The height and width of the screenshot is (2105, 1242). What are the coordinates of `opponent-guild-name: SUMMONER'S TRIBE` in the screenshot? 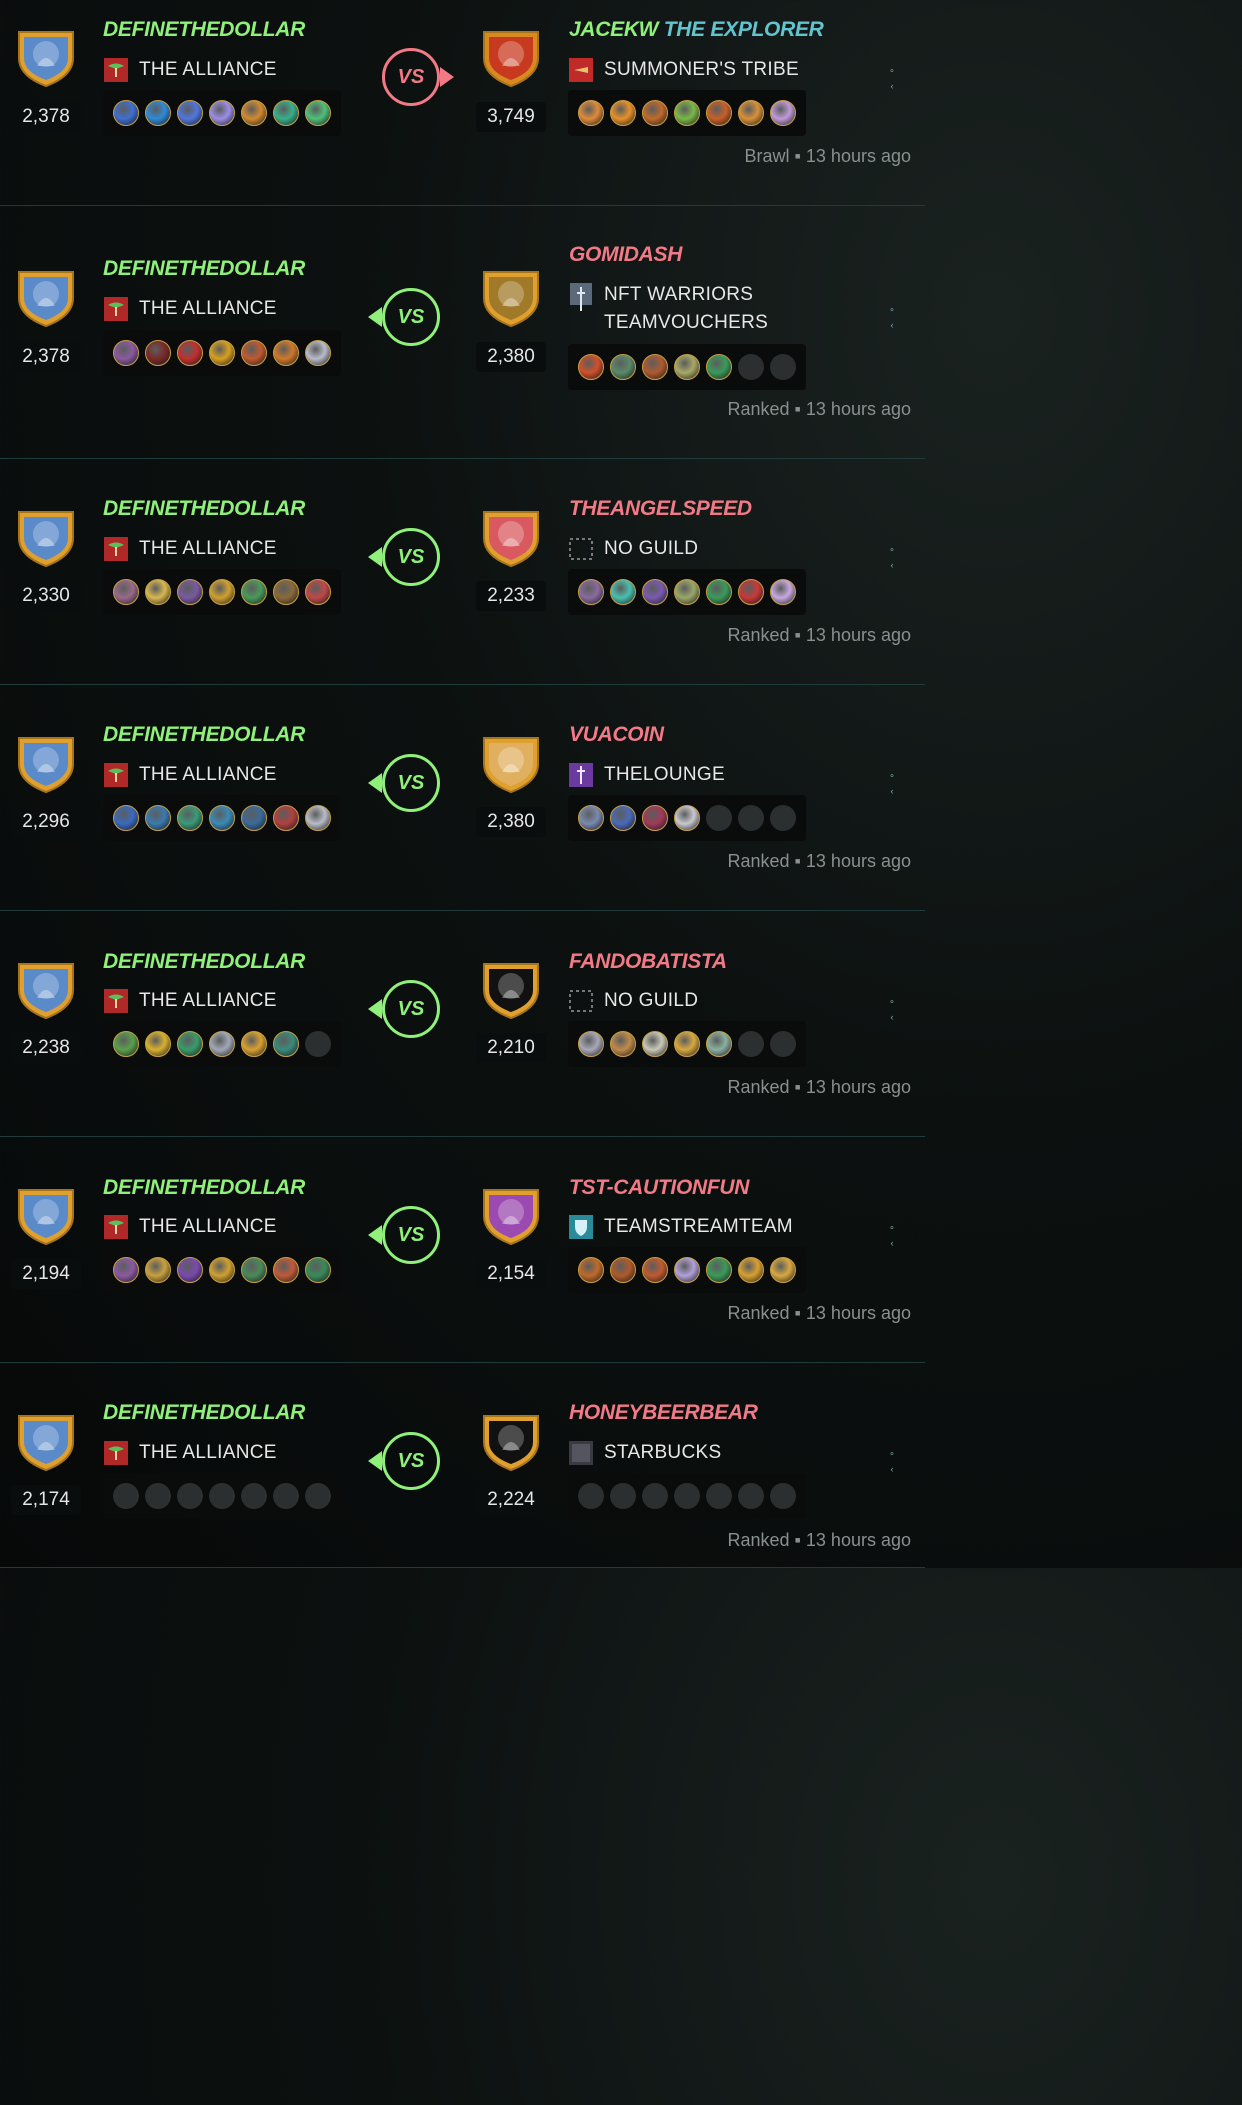 It's located at (701, 70).